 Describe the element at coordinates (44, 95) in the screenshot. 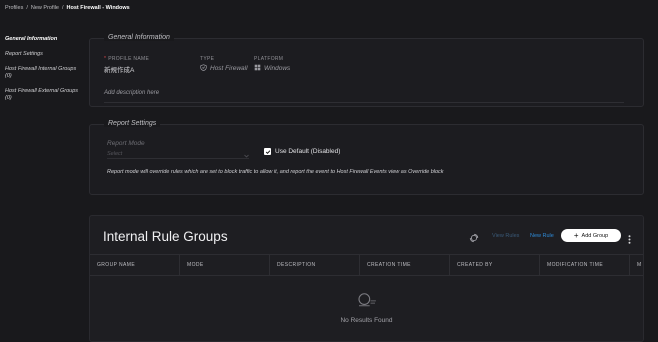

I see `sidebar-item-external-groups: Host Firewall External Groups (0)` at that location.